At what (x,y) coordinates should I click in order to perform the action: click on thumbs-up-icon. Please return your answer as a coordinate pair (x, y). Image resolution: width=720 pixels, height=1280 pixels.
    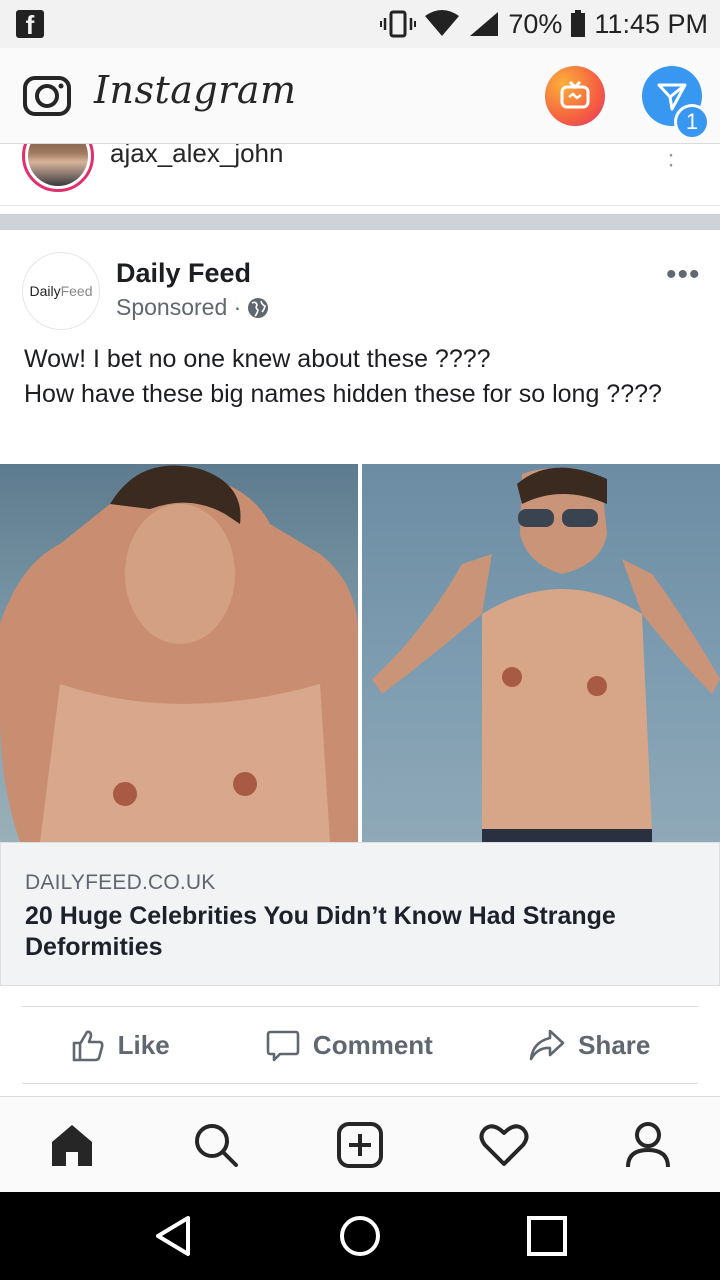
    Looking at the image, I should click on (88, 1046).